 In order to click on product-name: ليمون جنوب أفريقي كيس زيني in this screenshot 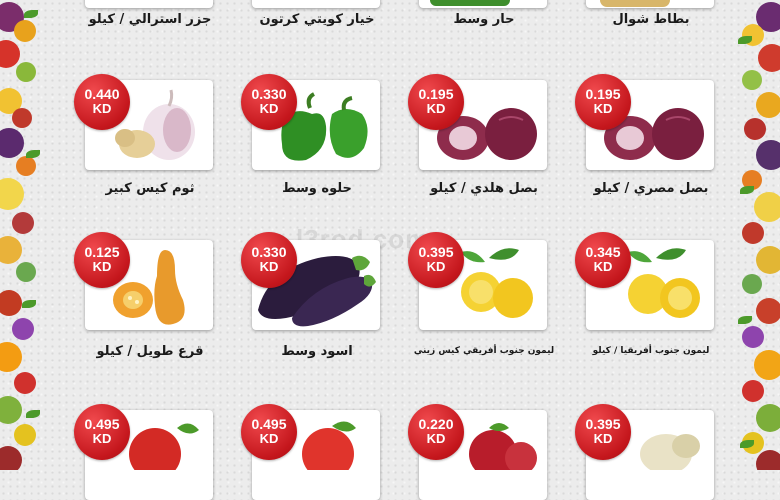, I will do `click(484, 351)`.